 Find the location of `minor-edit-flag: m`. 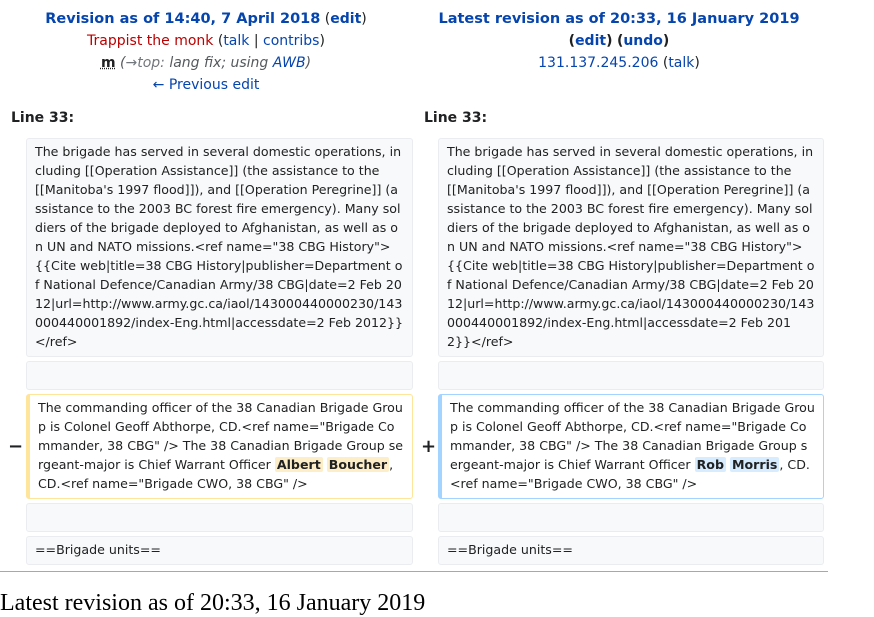

minor-edit-flag: m is located at coordinates (108, 63).